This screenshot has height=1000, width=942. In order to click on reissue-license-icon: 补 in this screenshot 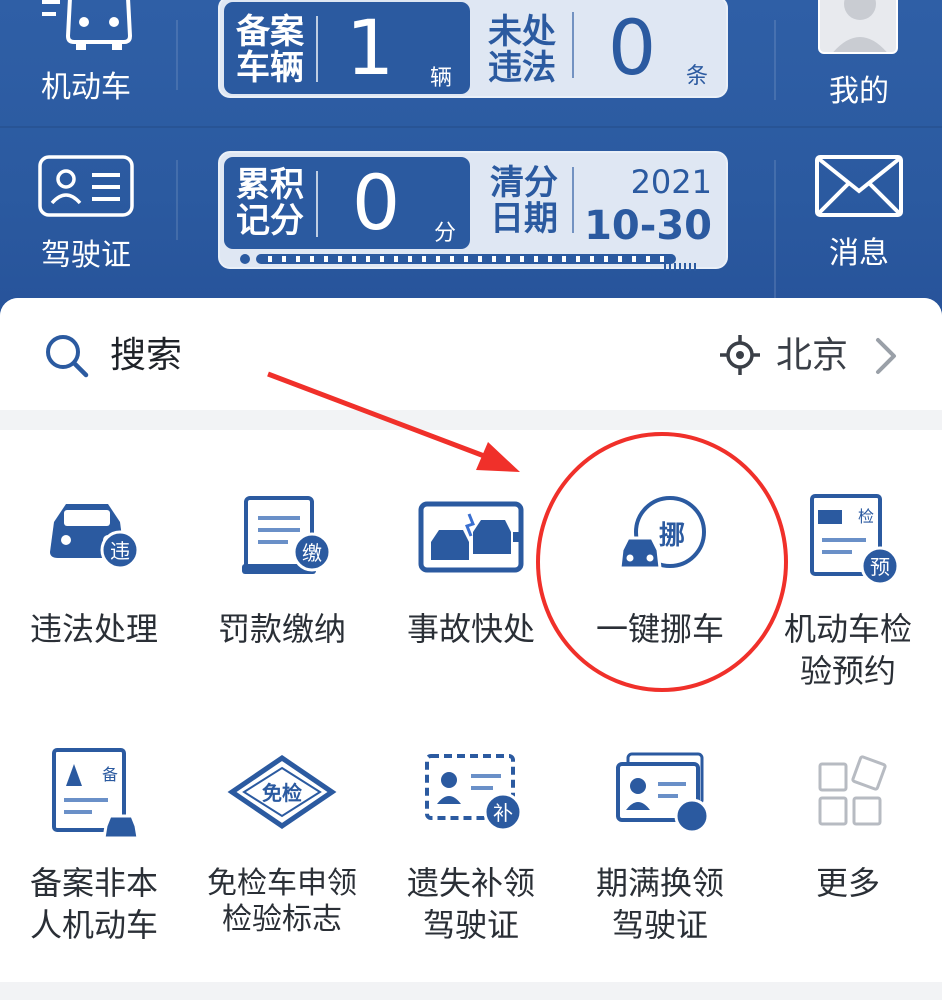, I will do `click(474, 793)`.